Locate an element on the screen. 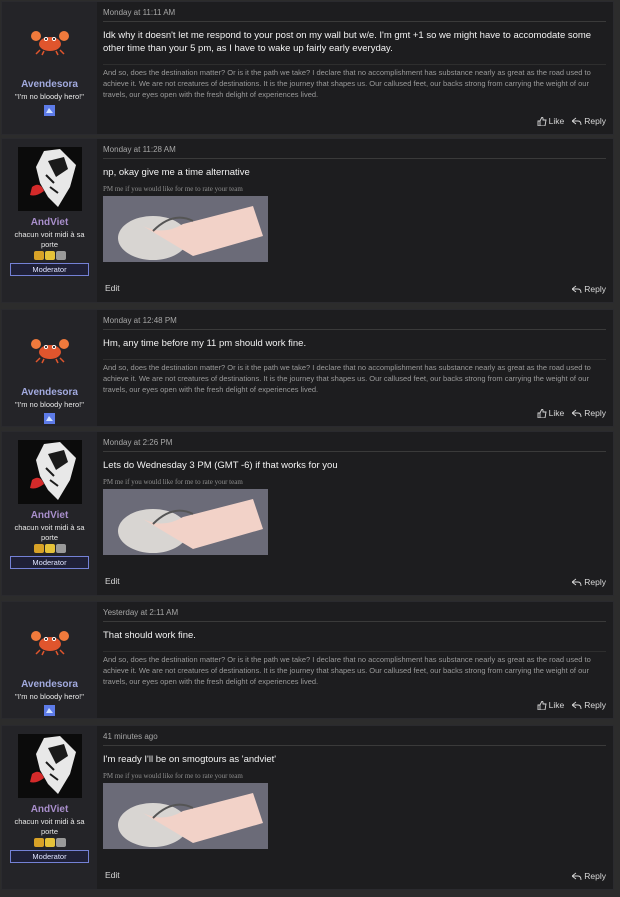  post-timestamp: Monday at 12:48 PM is located at coordinates (354, 323).